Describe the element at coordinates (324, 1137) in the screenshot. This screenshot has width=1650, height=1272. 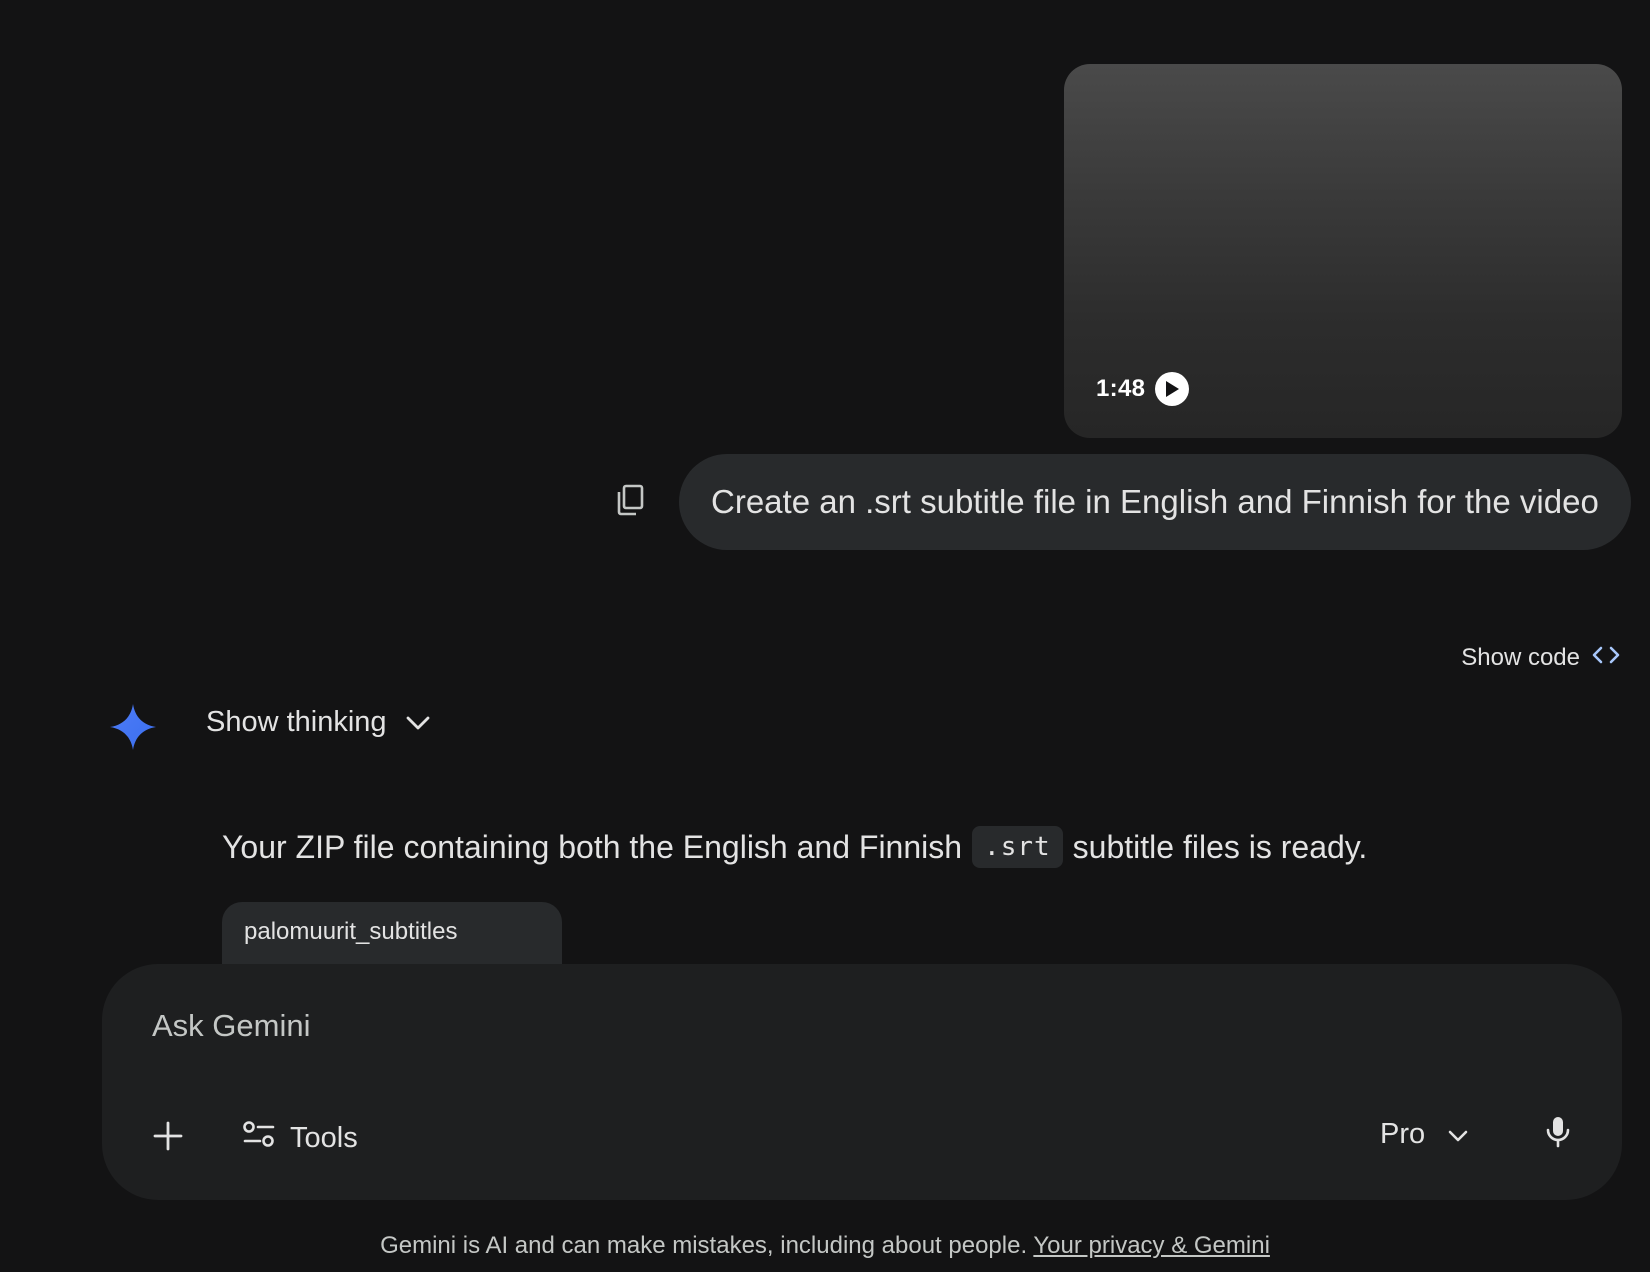
I see `tools-label: Tools` at that location.